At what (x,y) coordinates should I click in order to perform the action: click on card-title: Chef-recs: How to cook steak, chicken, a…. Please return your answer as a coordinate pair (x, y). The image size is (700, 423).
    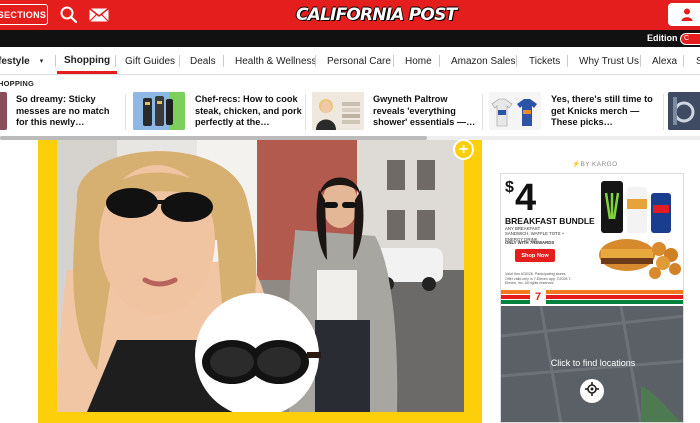
    Looking at the image, I should click on (248, 110).